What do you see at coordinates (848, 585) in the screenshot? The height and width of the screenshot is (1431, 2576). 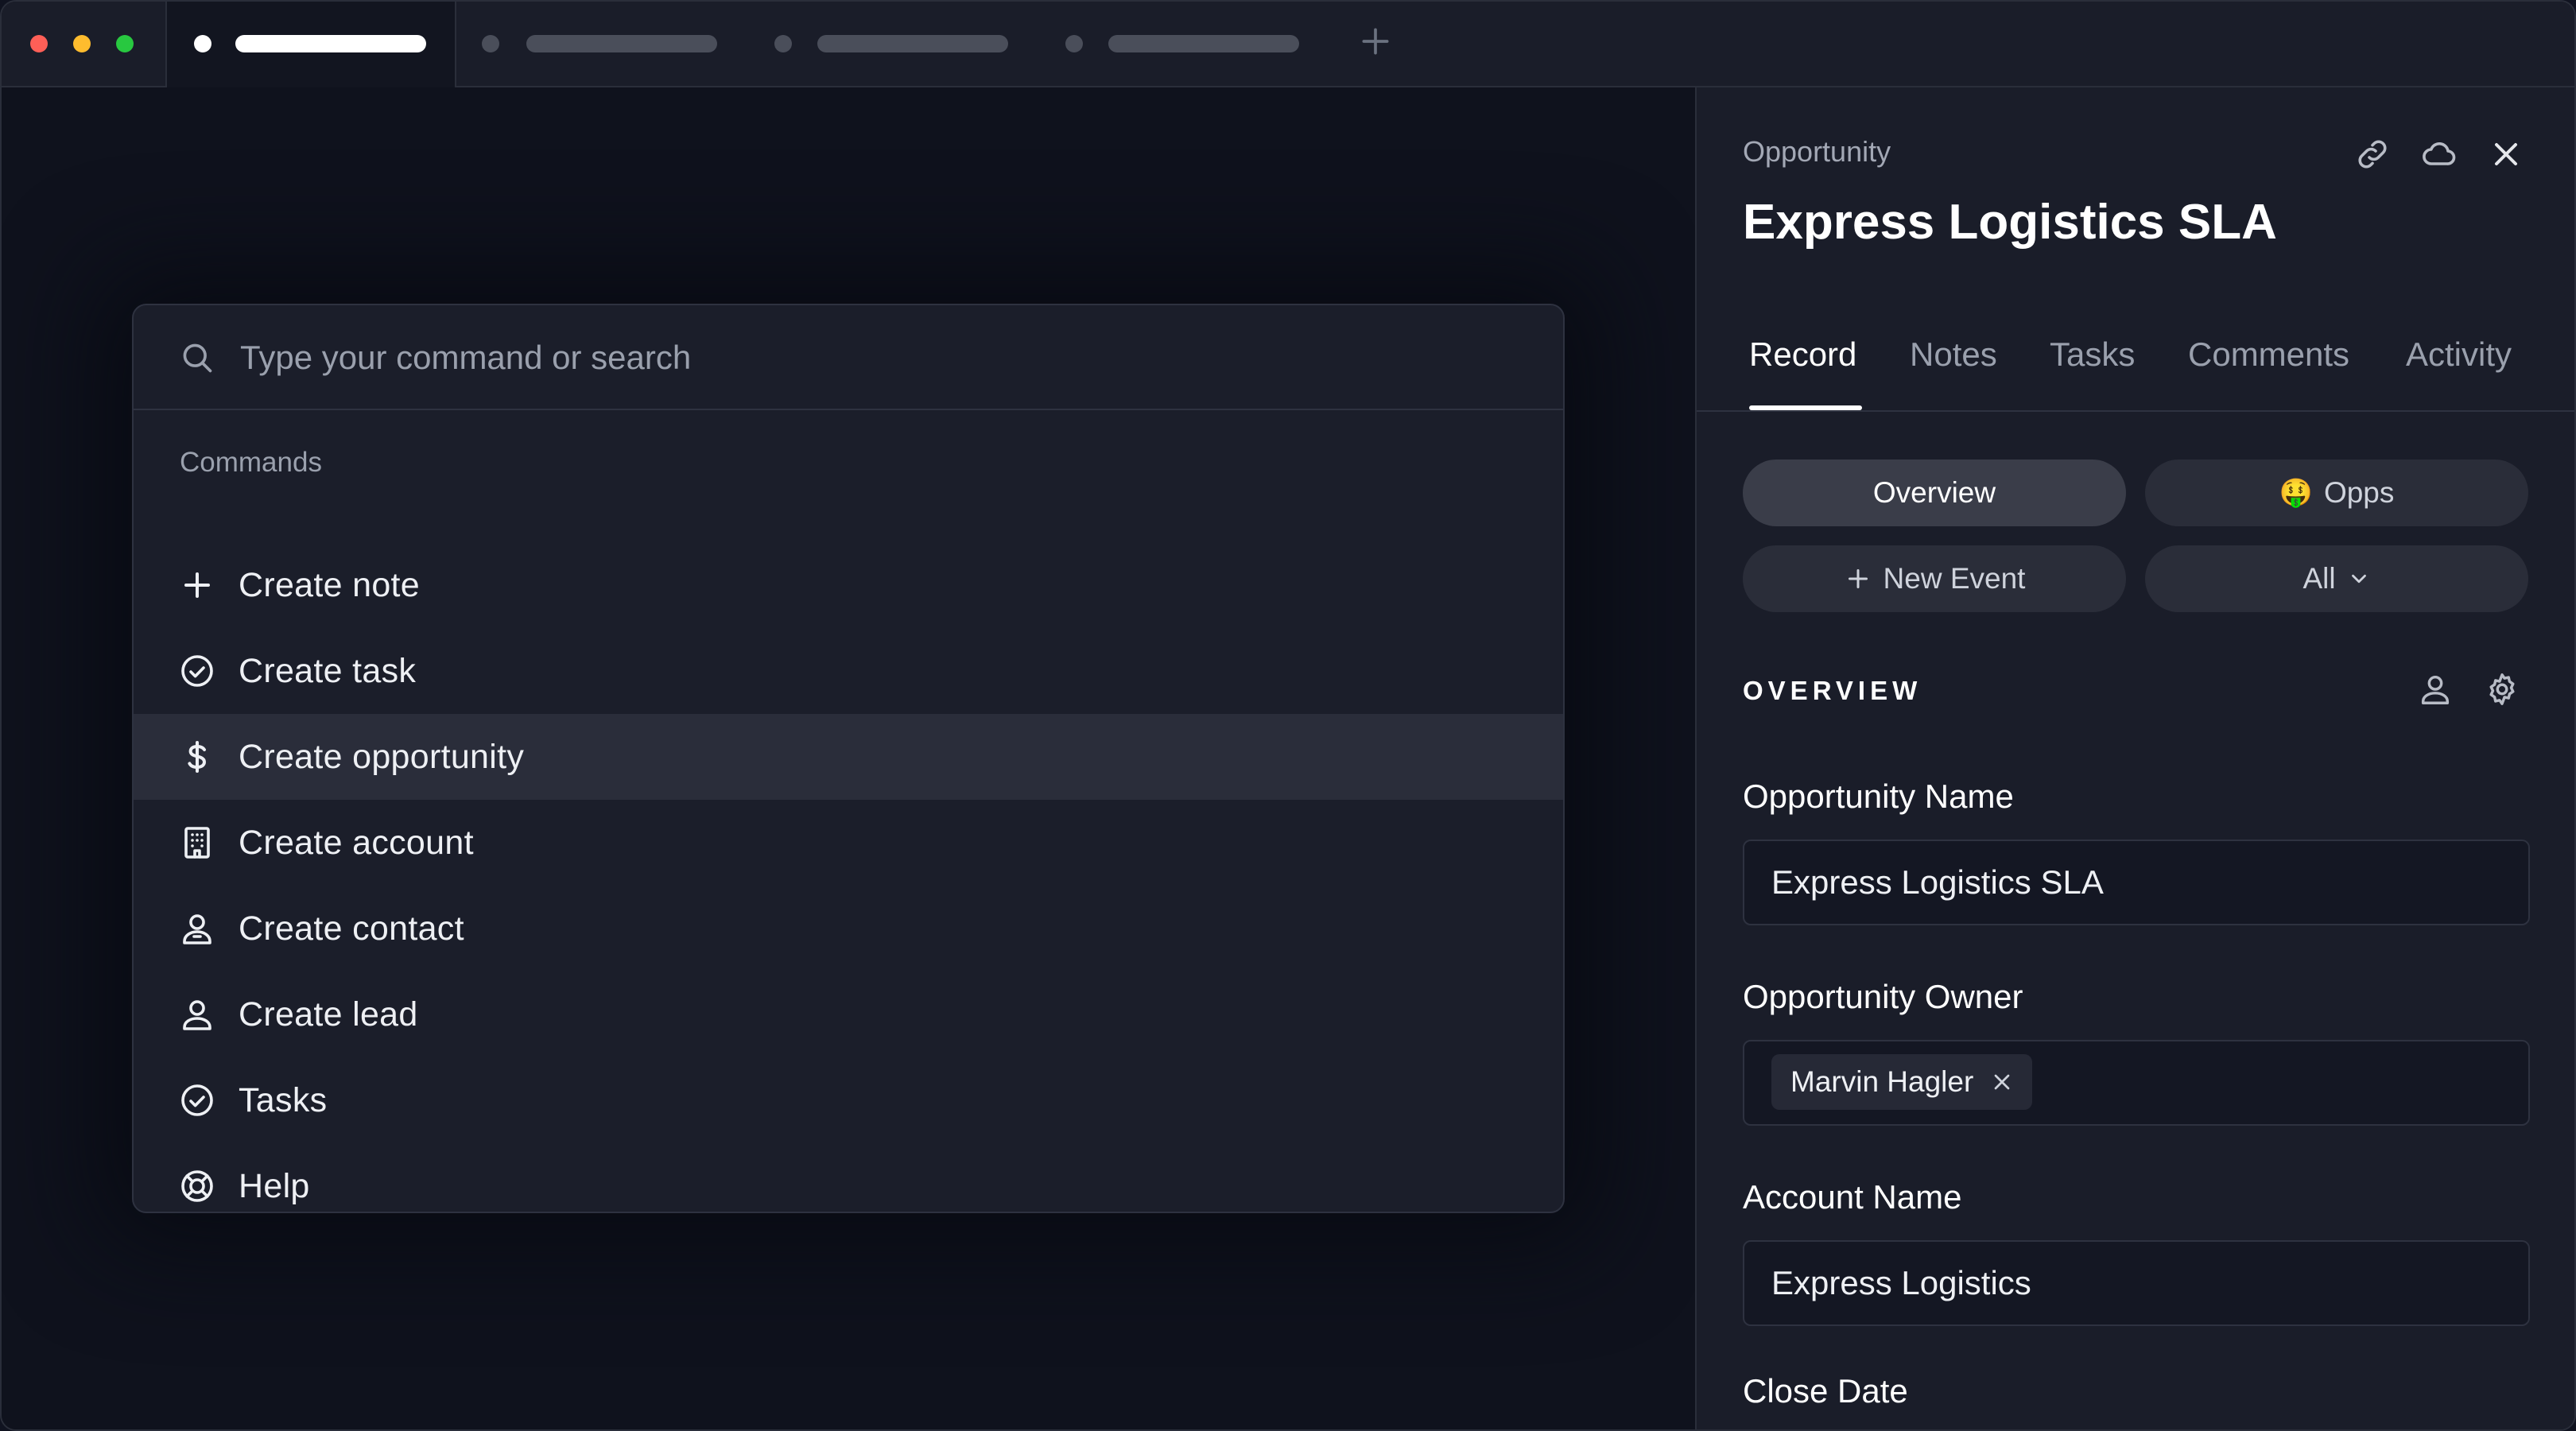 I see `command-create-note: Create note` at bounding box center [848, 585].